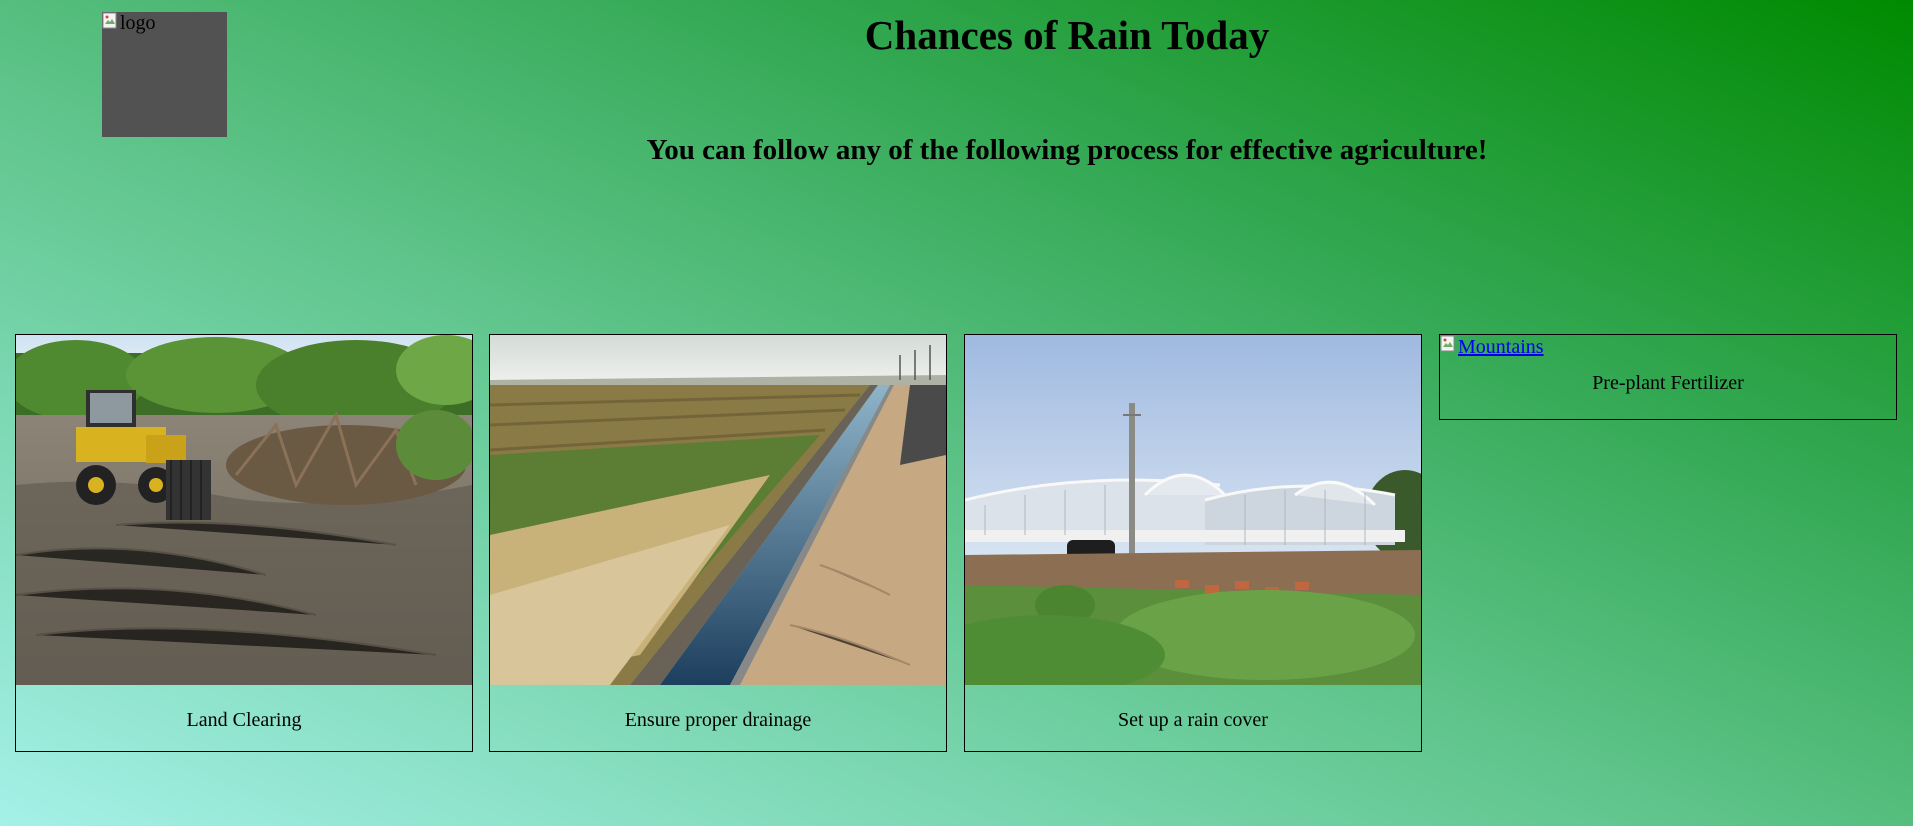 The height and width of the screenshot is (826, 1913). I want to click on card-caption: Set up a rain cover, so click(1193, 720).